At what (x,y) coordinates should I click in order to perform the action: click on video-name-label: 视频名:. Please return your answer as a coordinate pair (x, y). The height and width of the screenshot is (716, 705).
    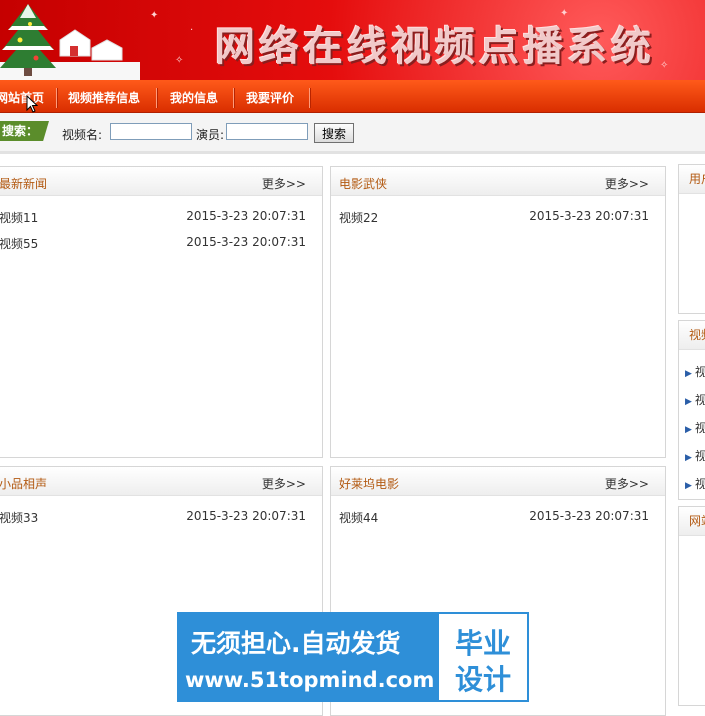
    Looking at the image, I should click on (82, 135).